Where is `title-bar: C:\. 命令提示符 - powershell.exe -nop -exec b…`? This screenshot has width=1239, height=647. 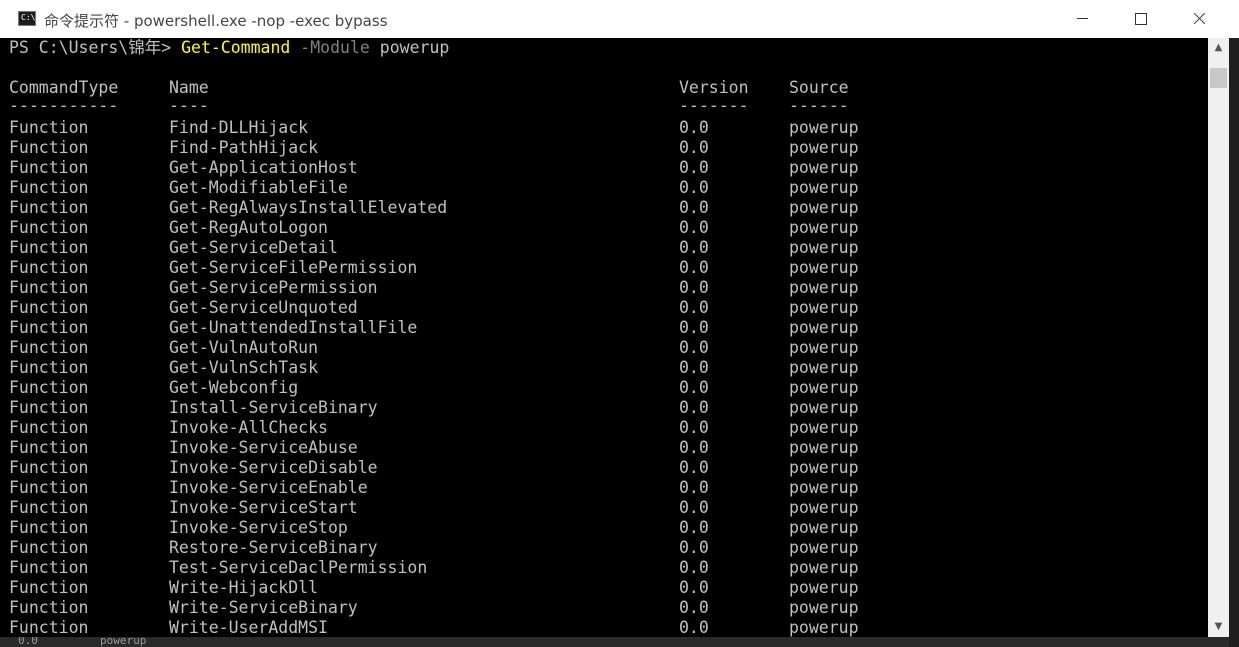
title-bar: C:\. 命令提示符 - powershell.exe -nop -exec b… is located at coordinates (619, 19).